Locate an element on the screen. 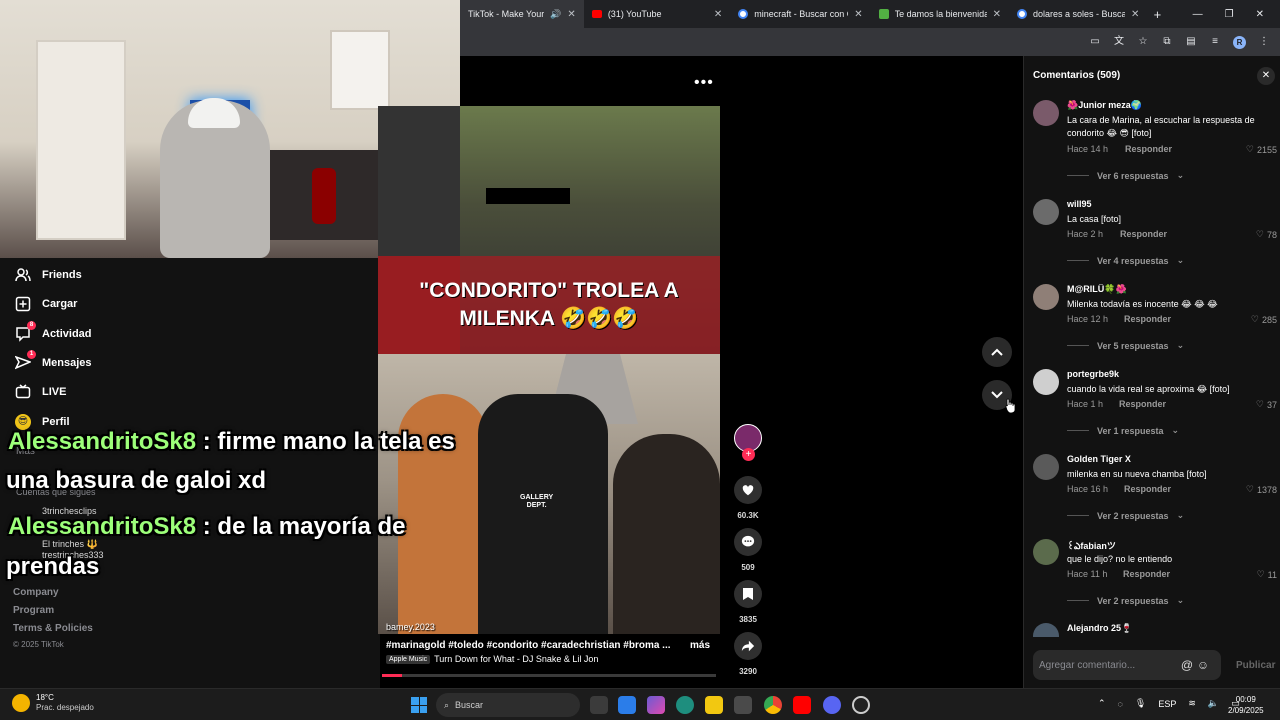 The width and height of the screenshot is (1280, 720). close-comments-button: ✕ is located at coordinates (1266, 76).